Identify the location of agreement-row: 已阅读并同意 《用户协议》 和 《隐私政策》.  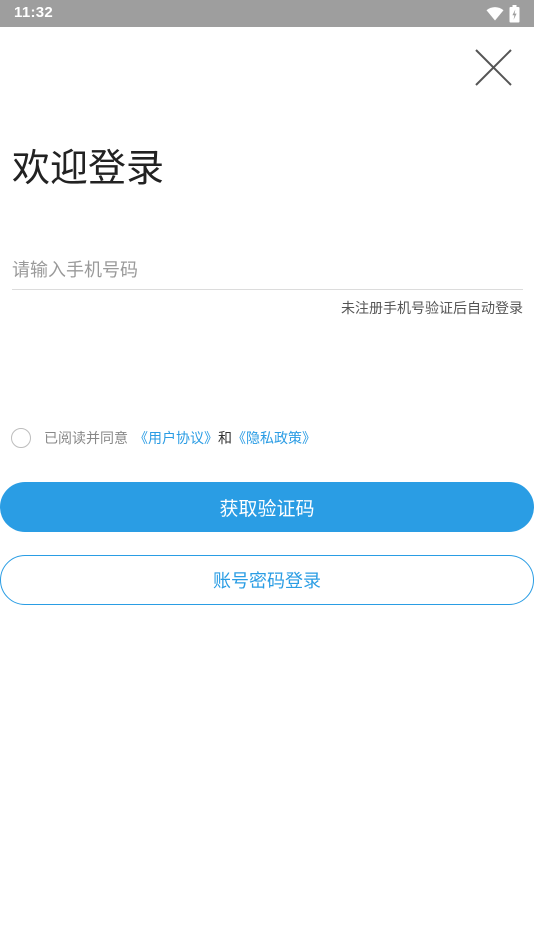
(163, 438).